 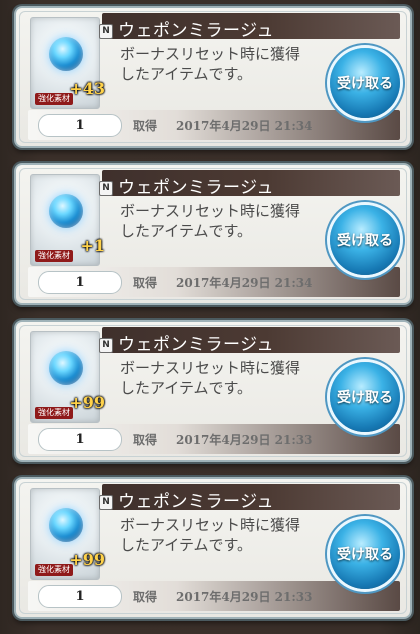 What do you see at coordinates (92, 245) in the screenshot?
I see `item-count-badge: +1` at bounding box center [92, 245].